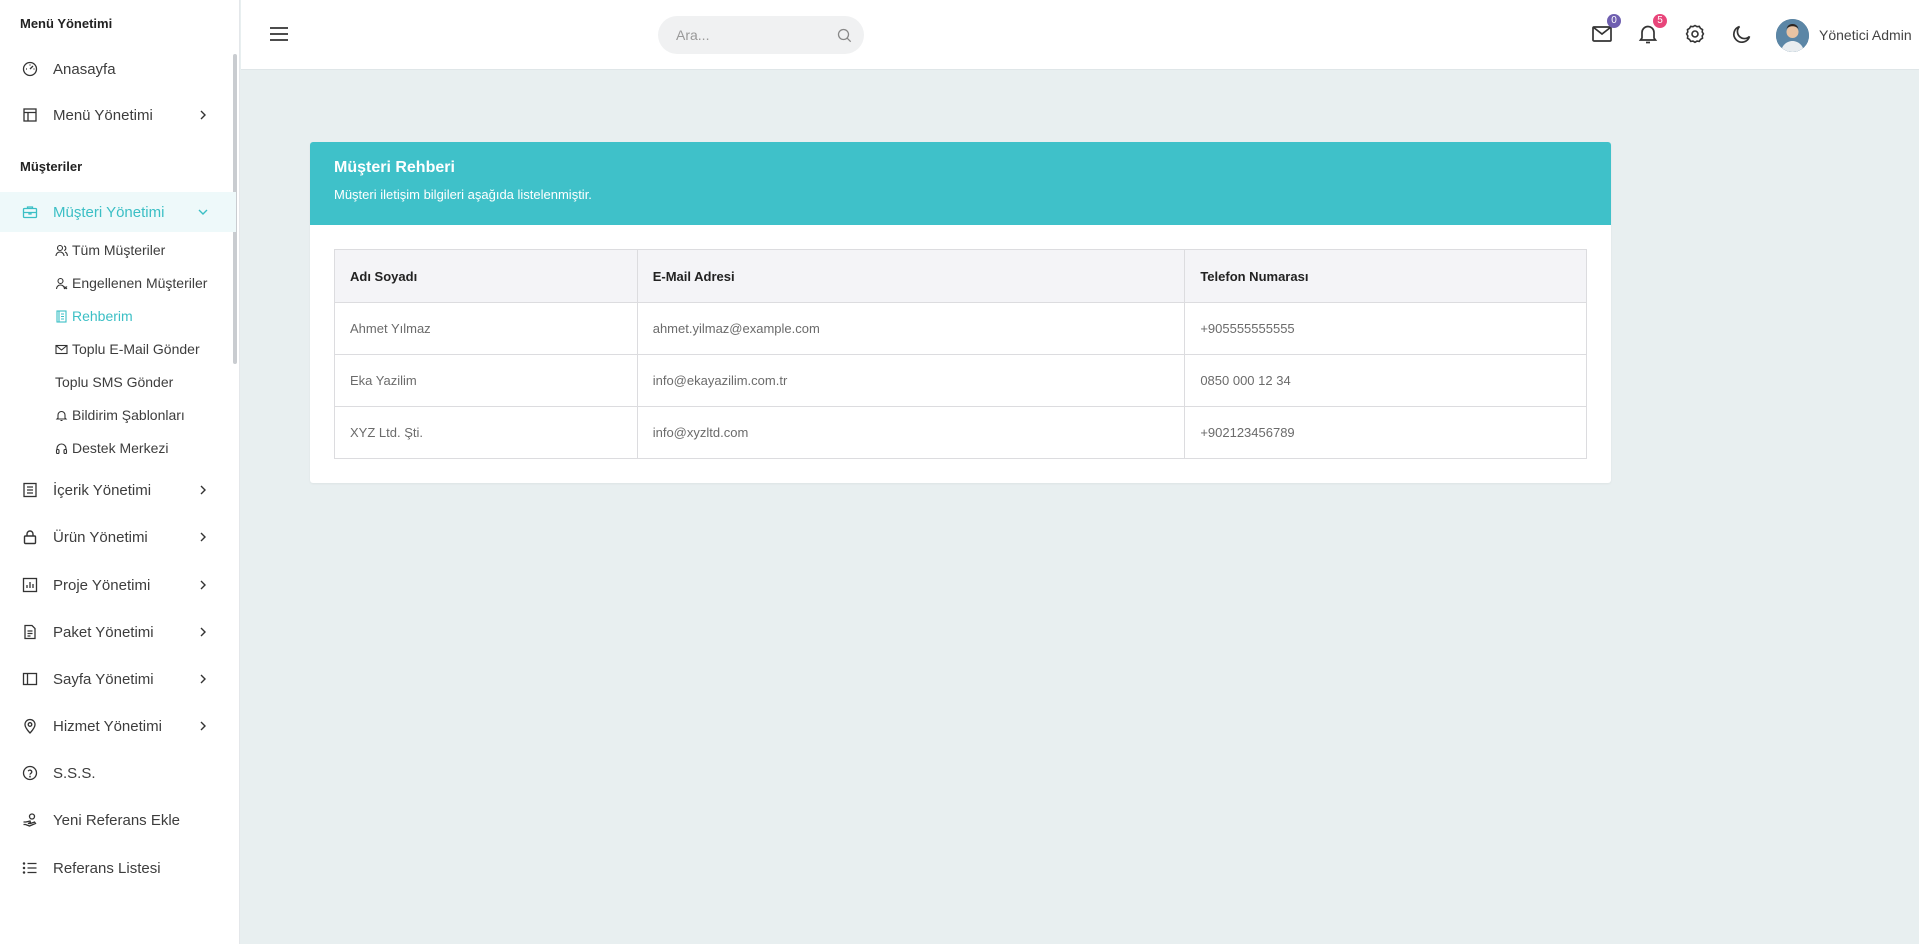 Image resolution: width=1919 pixels, height=944 pixels. I want to click on sidebar-item-menu: Menü Yönetimi, so click(118, 115).